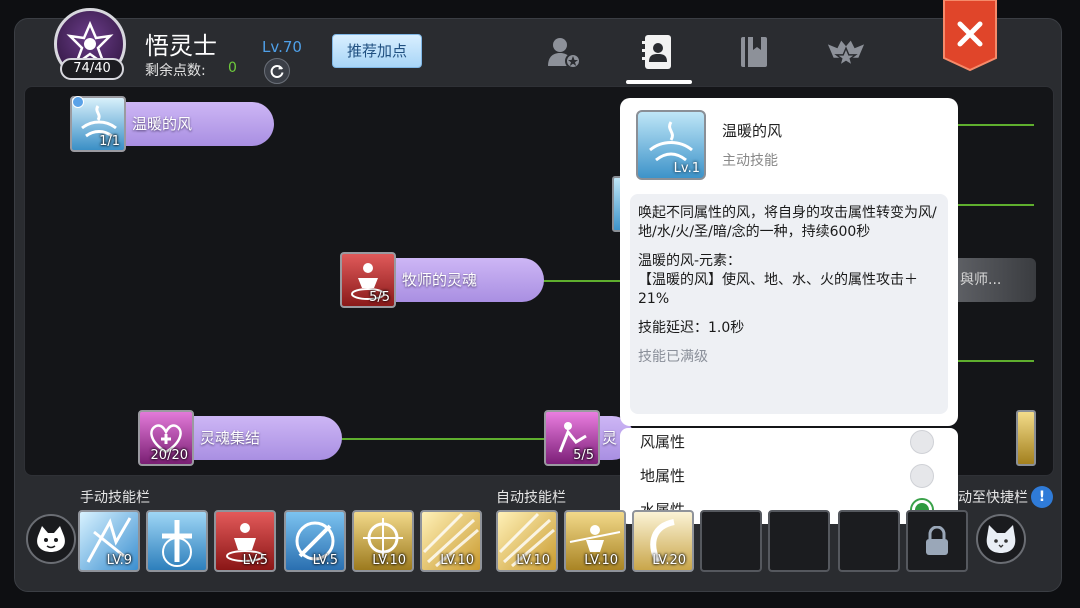  I want to click on priest-soul-icon: 5/5, so click(368, 280).